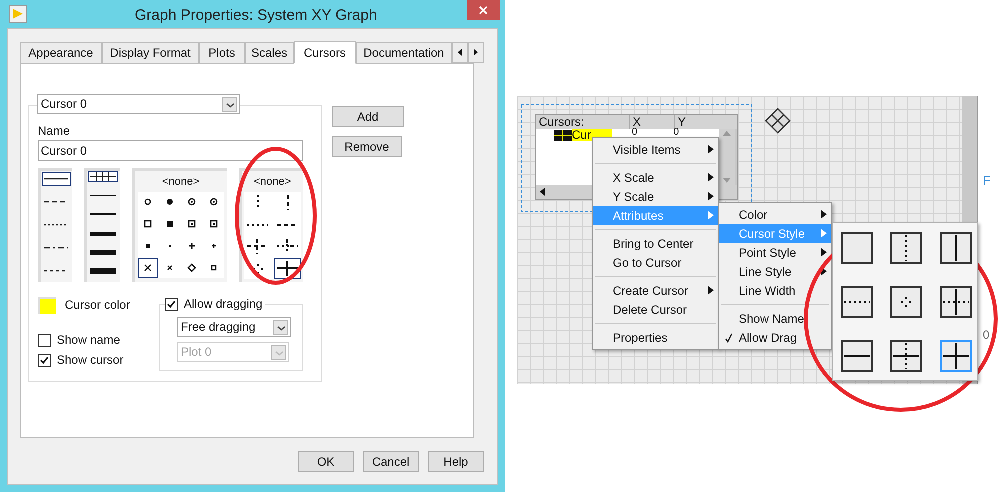 The height and width of the screenshot is (492, 999). What do you see at coordinates (655, 149) in the screenshot?
I see `menu-item: Visible Items` at bounding box center [655, 149].